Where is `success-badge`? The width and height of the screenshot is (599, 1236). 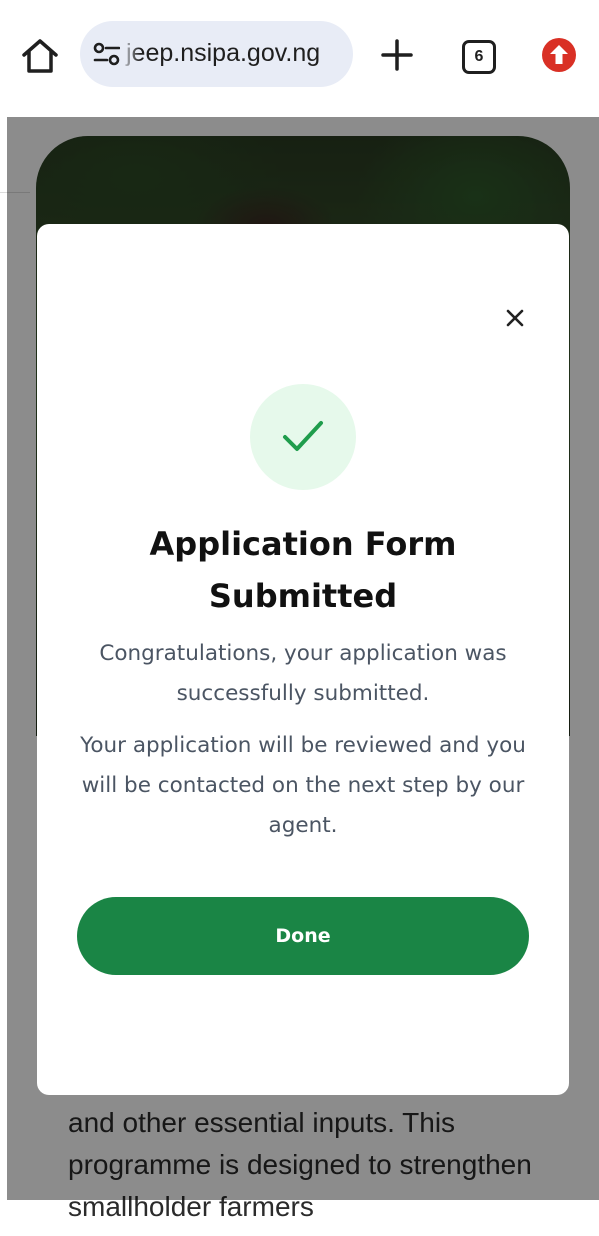
success-badge is located at coordinates (303, 437).